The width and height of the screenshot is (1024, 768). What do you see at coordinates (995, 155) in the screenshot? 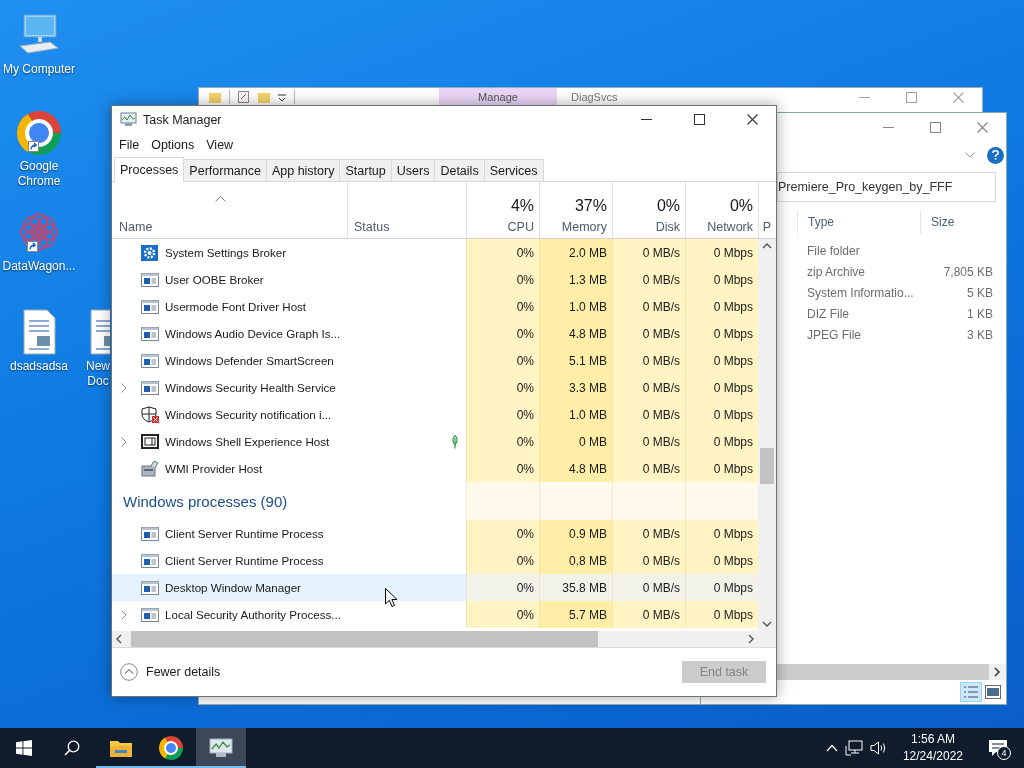
I see `help-icon` at bounding box center [995, 155].